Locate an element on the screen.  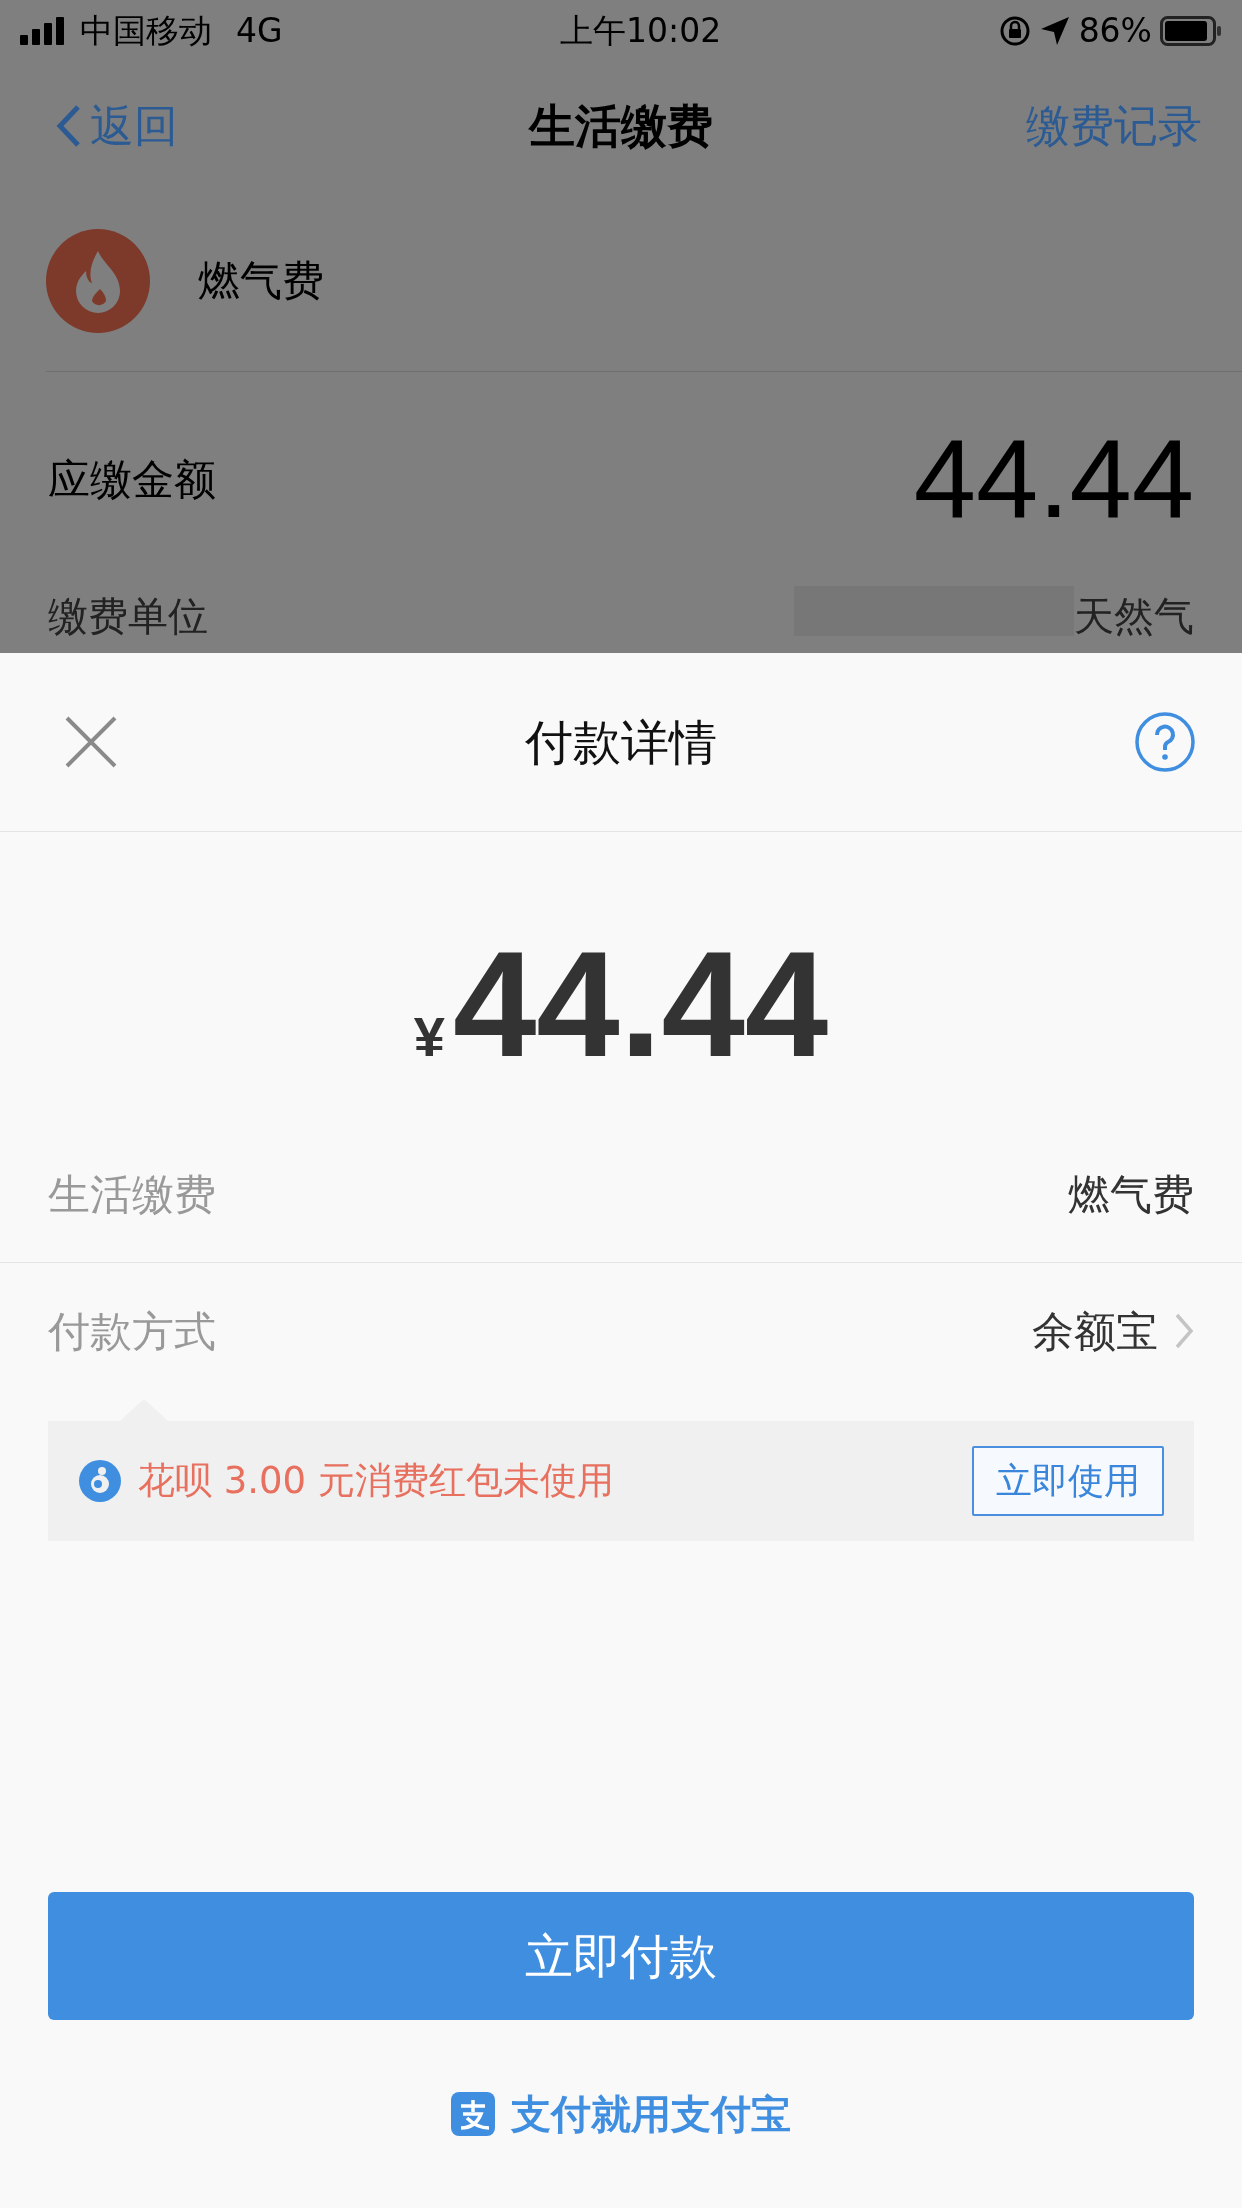
field-label: 缴费单位 is located at coordinates (128, 616).